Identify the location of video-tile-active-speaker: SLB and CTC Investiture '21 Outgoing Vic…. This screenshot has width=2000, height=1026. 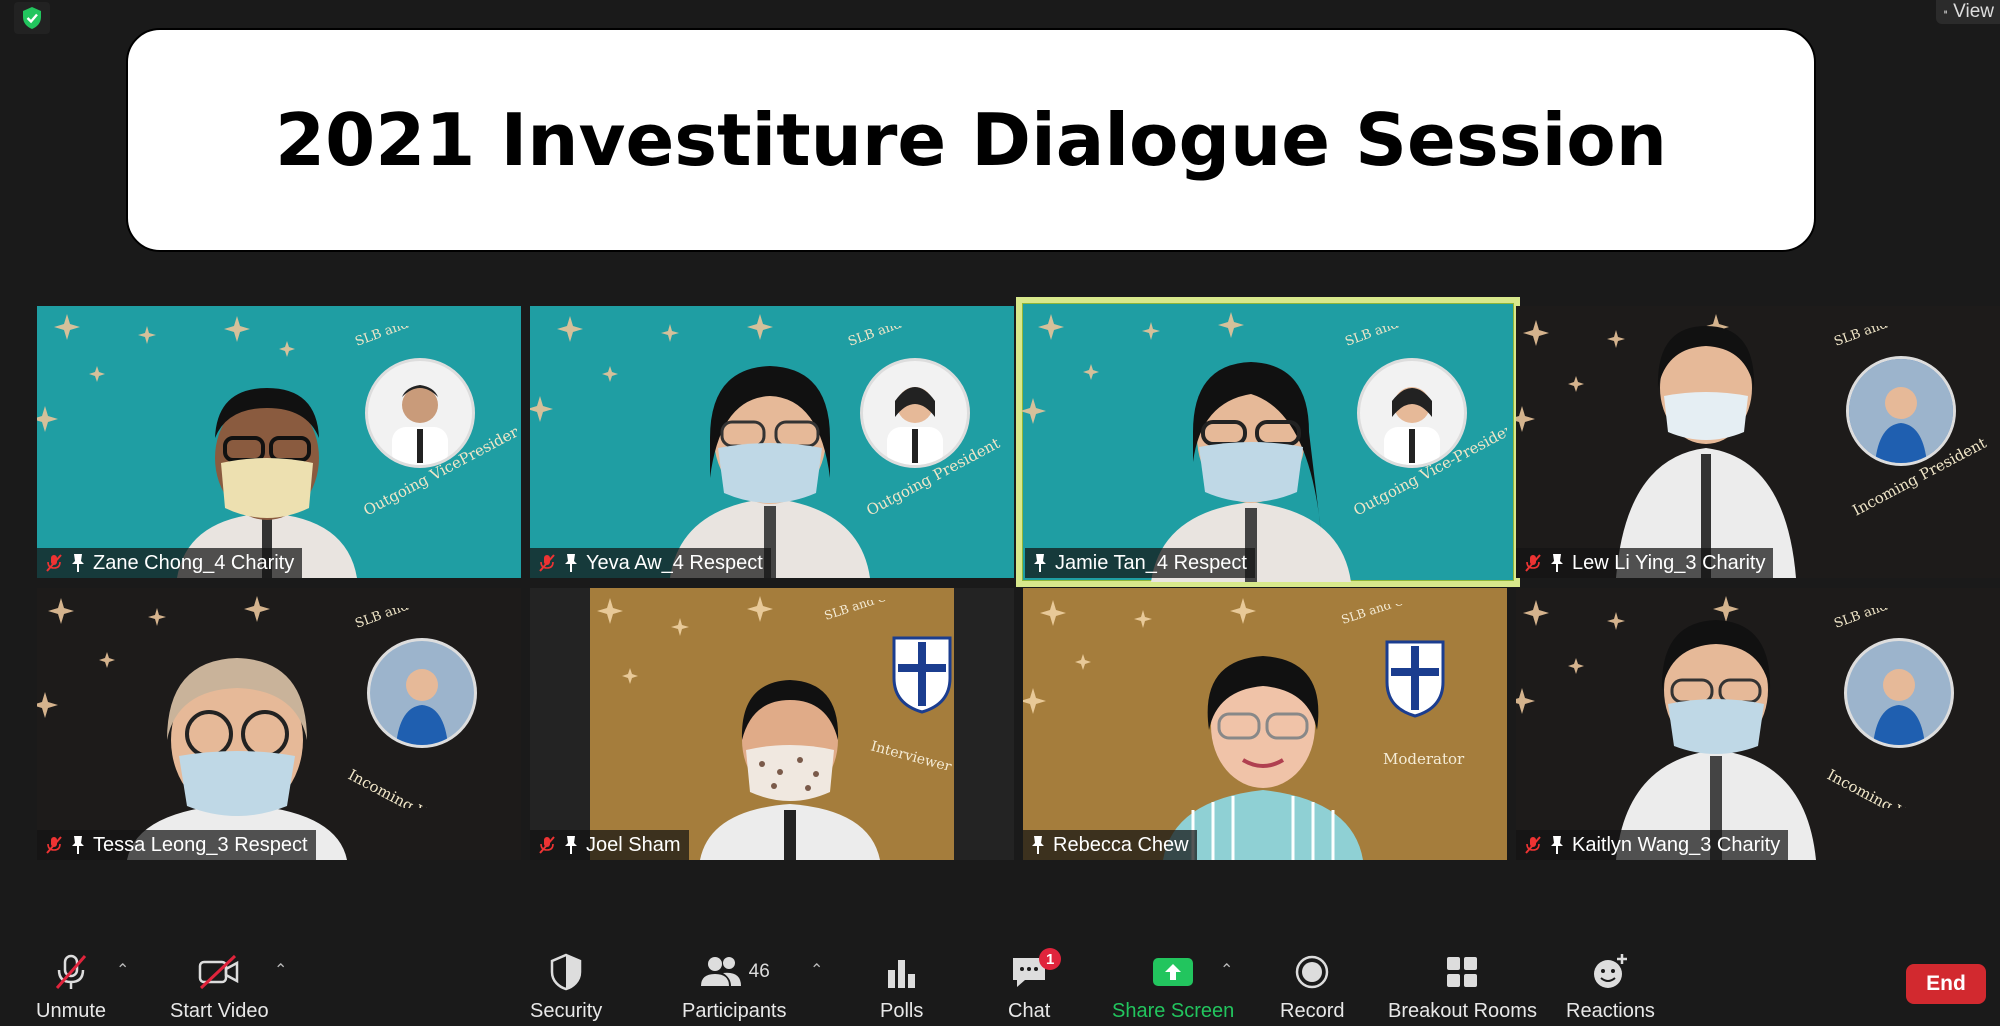
(1268, 442).